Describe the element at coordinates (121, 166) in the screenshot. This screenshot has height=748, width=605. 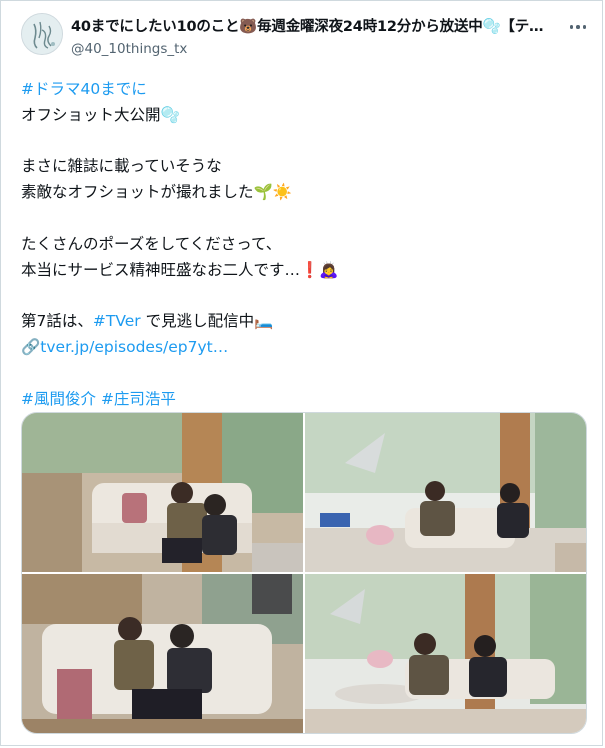
I see `text-line: まさに雑誌に載っていそうな` at that location.